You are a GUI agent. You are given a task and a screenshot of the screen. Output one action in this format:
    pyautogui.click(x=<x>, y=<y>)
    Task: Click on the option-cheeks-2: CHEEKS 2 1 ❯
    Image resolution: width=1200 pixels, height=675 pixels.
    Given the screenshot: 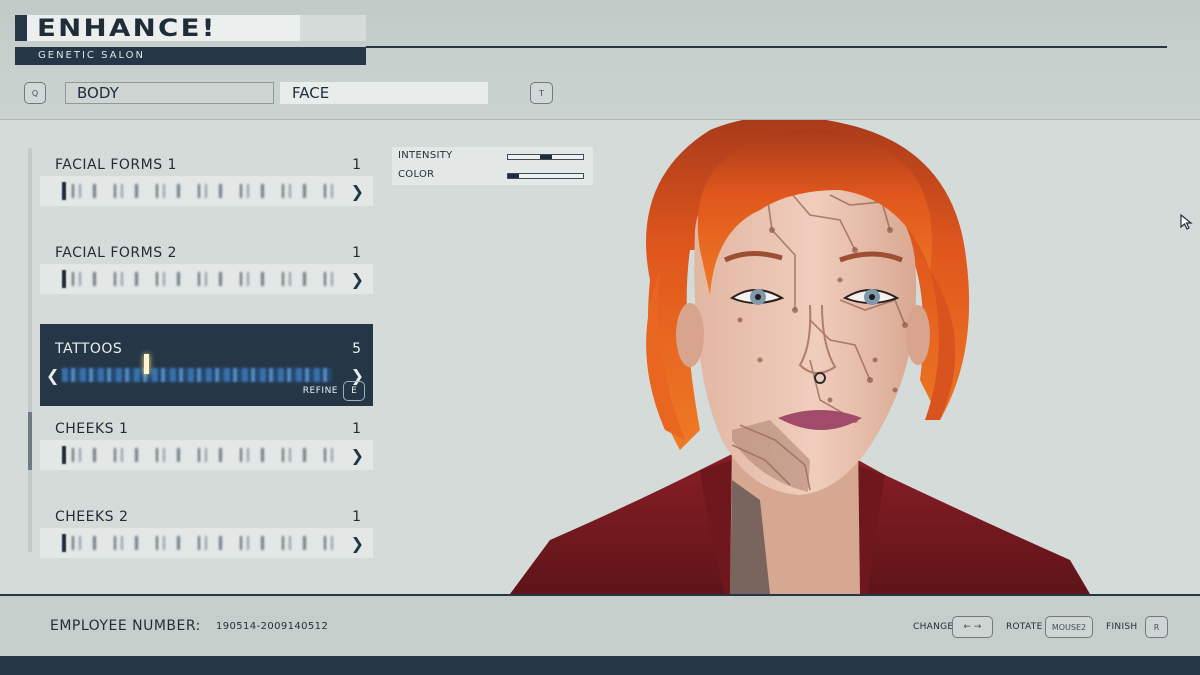 What is the action you would take?
    pyautogui.click(x=206, y=532)
    